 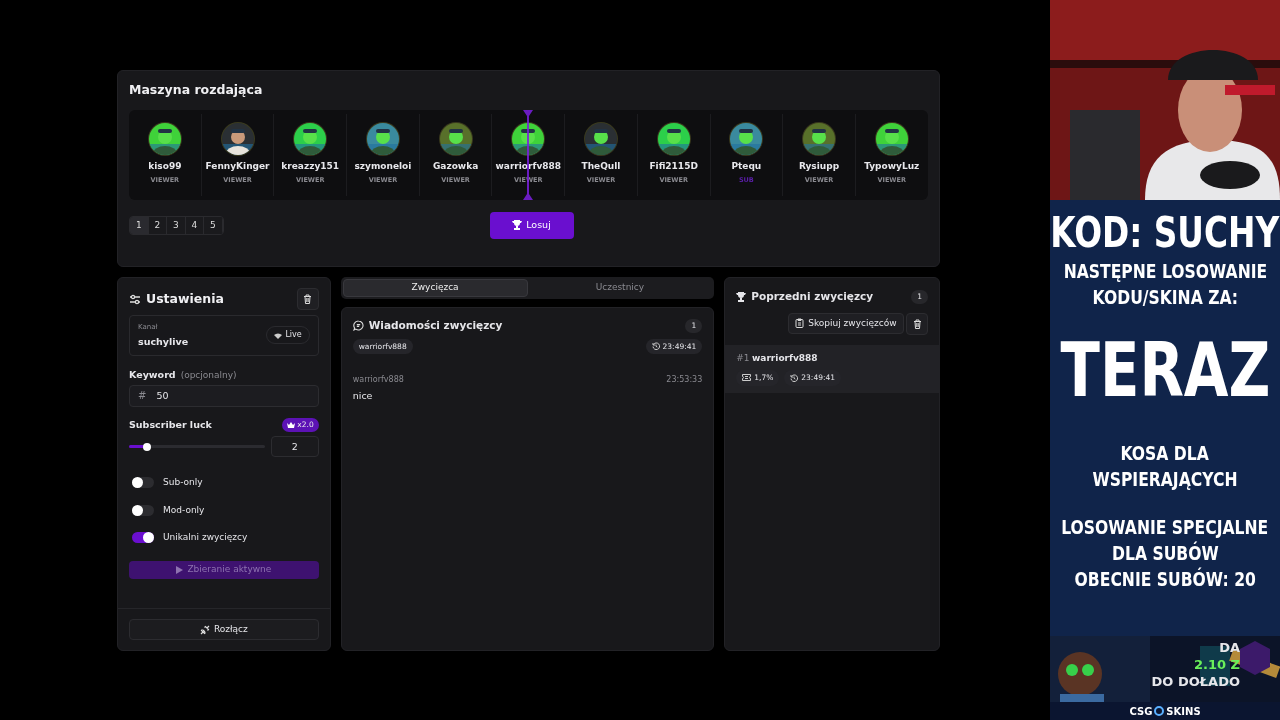 I want to click on participant-name: Ptequ, so click(x=746, y=166).